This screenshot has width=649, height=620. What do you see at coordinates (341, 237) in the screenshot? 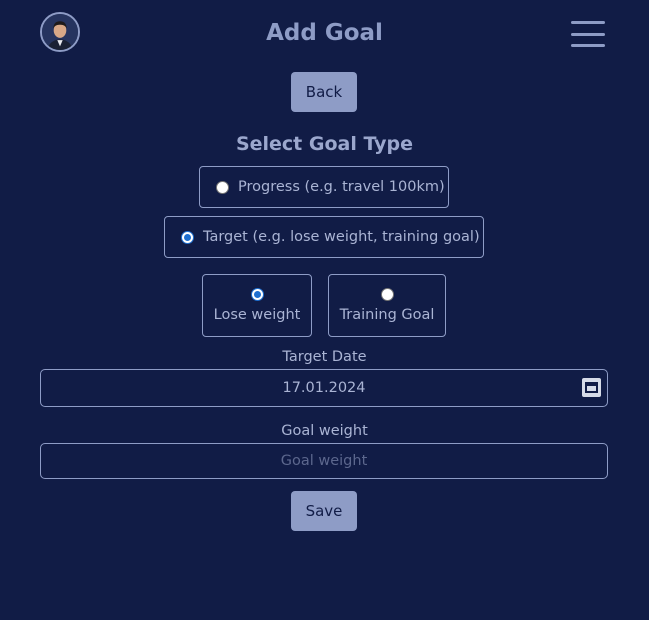
I see `target-option-label: Target (e.g. lose weight, training goal)` at bounding box center [341, 237].